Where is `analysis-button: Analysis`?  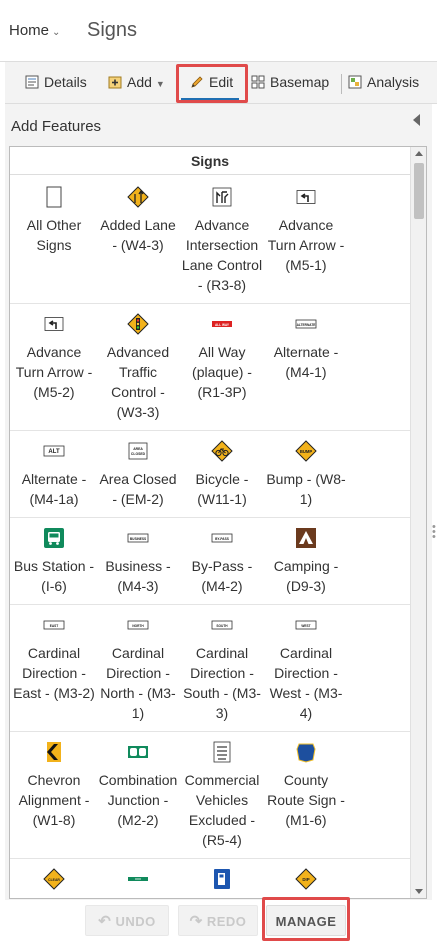
analysis-button: Analysis is located at coordinates (383, 82).